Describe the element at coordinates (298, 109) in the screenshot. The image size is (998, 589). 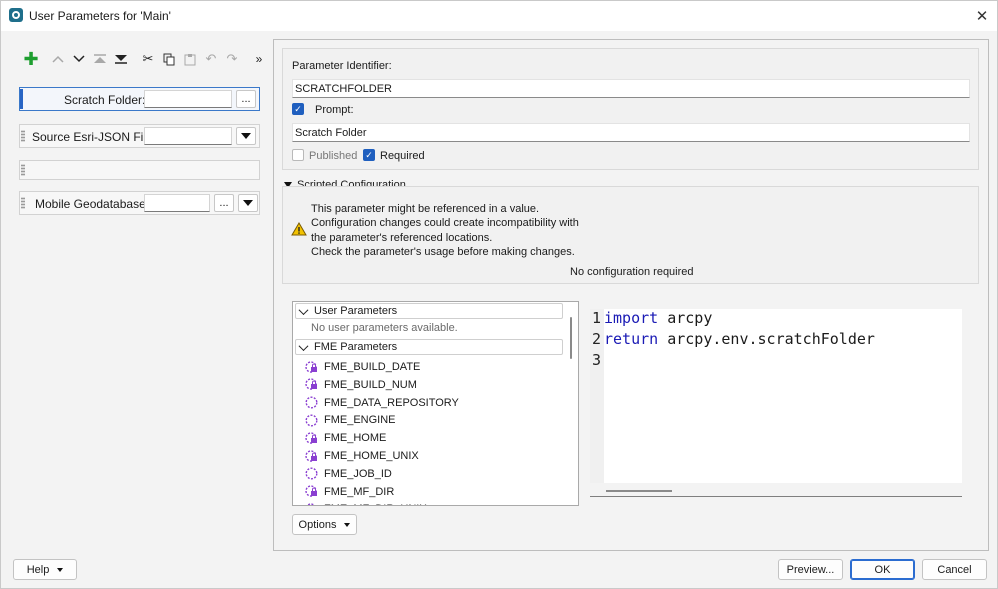
I see `prompt-checkbox: ✓` at that location.